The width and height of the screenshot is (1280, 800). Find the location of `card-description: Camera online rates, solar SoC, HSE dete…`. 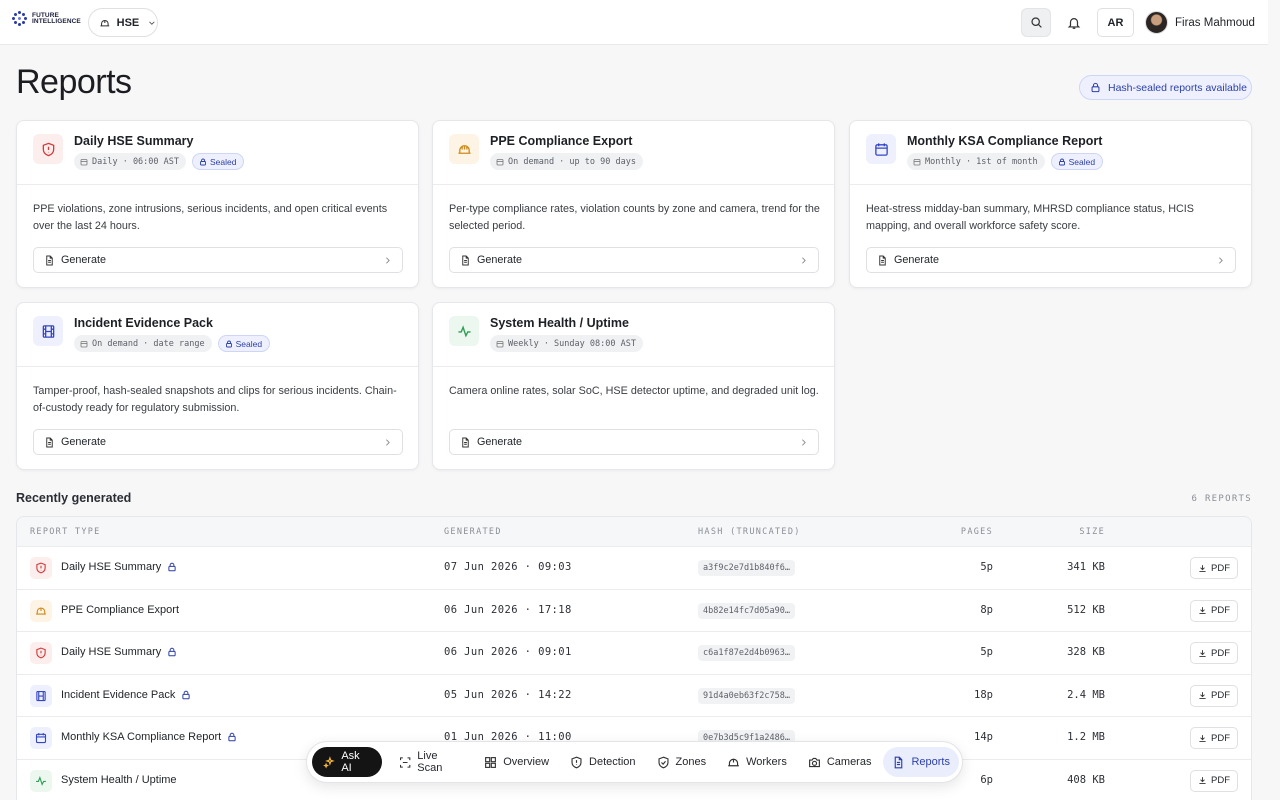

card-description: Camera online rates, solar SoC, HSE dete… is located at coordinates (634, 391).